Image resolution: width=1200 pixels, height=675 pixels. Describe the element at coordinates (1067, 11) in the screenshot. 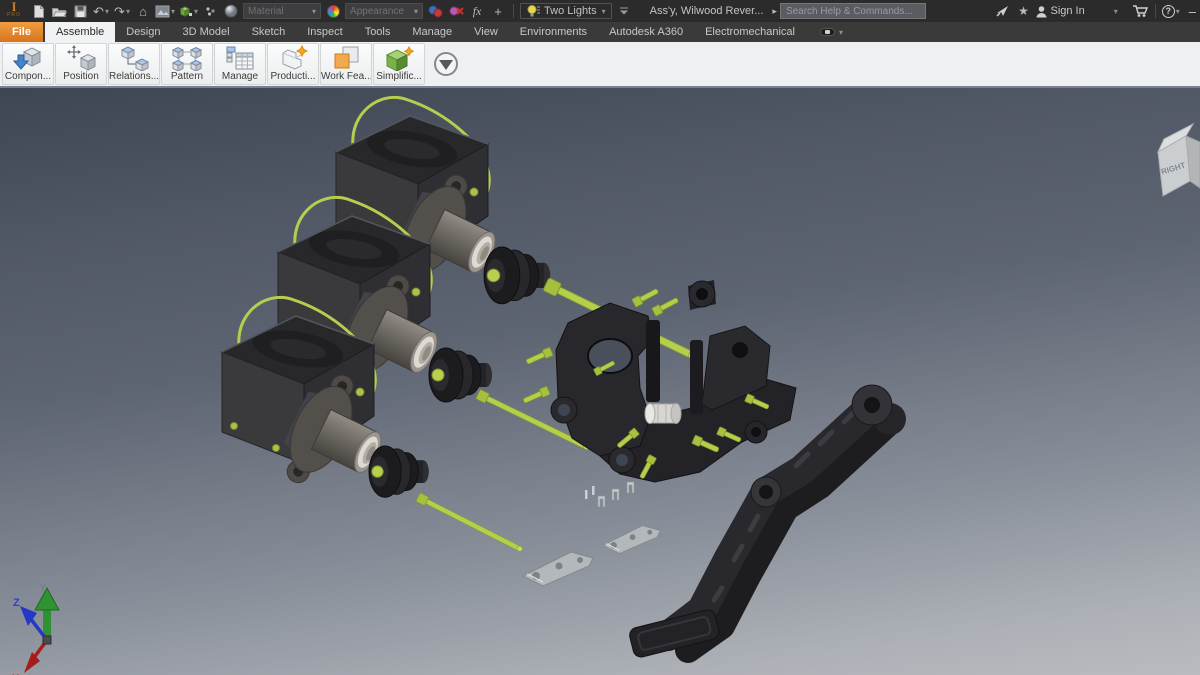

I see `sign-in-label: Sign In` at that location.